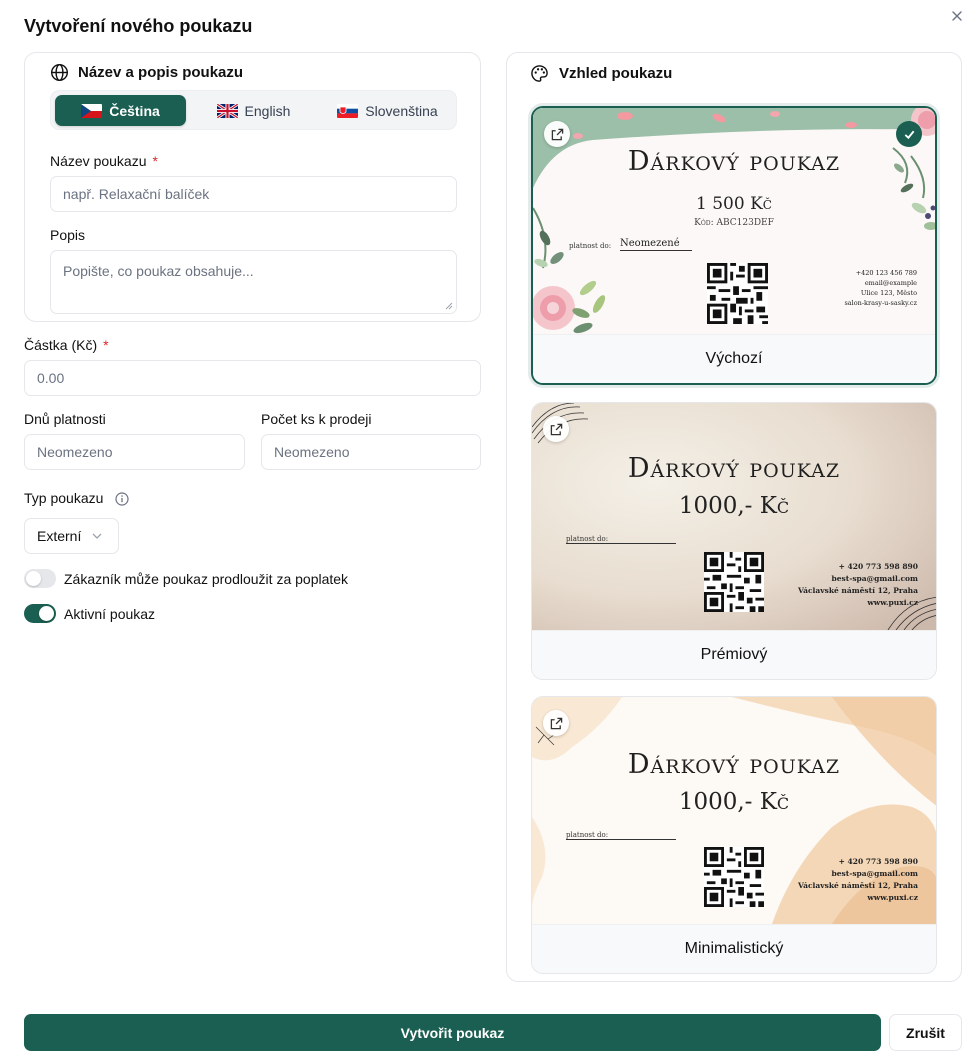 The width and height of the screenshot is (979, 1063). Describe the element at coordinates (539, 73) in the screenshot. I see `palette-icon` at that location.